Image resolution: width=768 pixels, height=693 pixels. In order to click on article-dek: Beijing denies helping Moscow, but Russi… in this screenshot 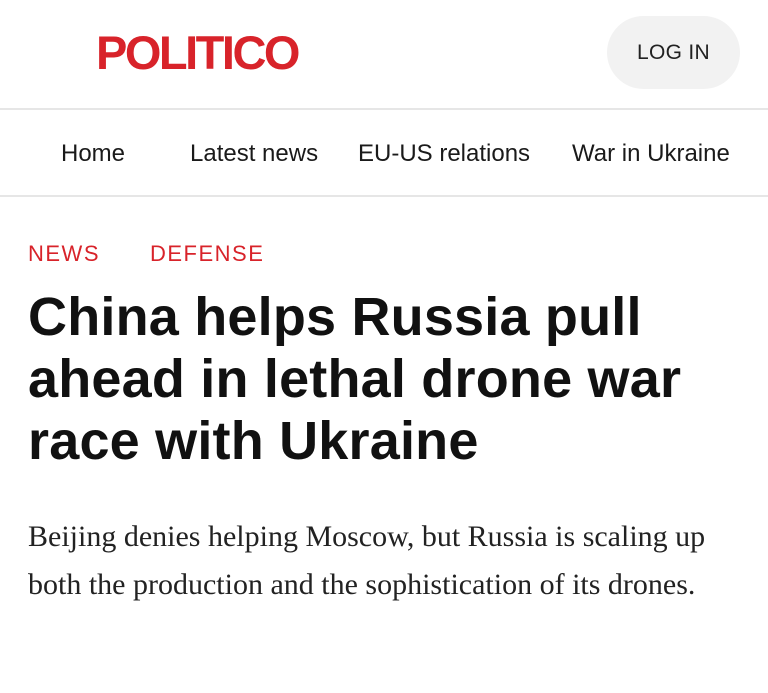, I will do `click(367, 560)`.